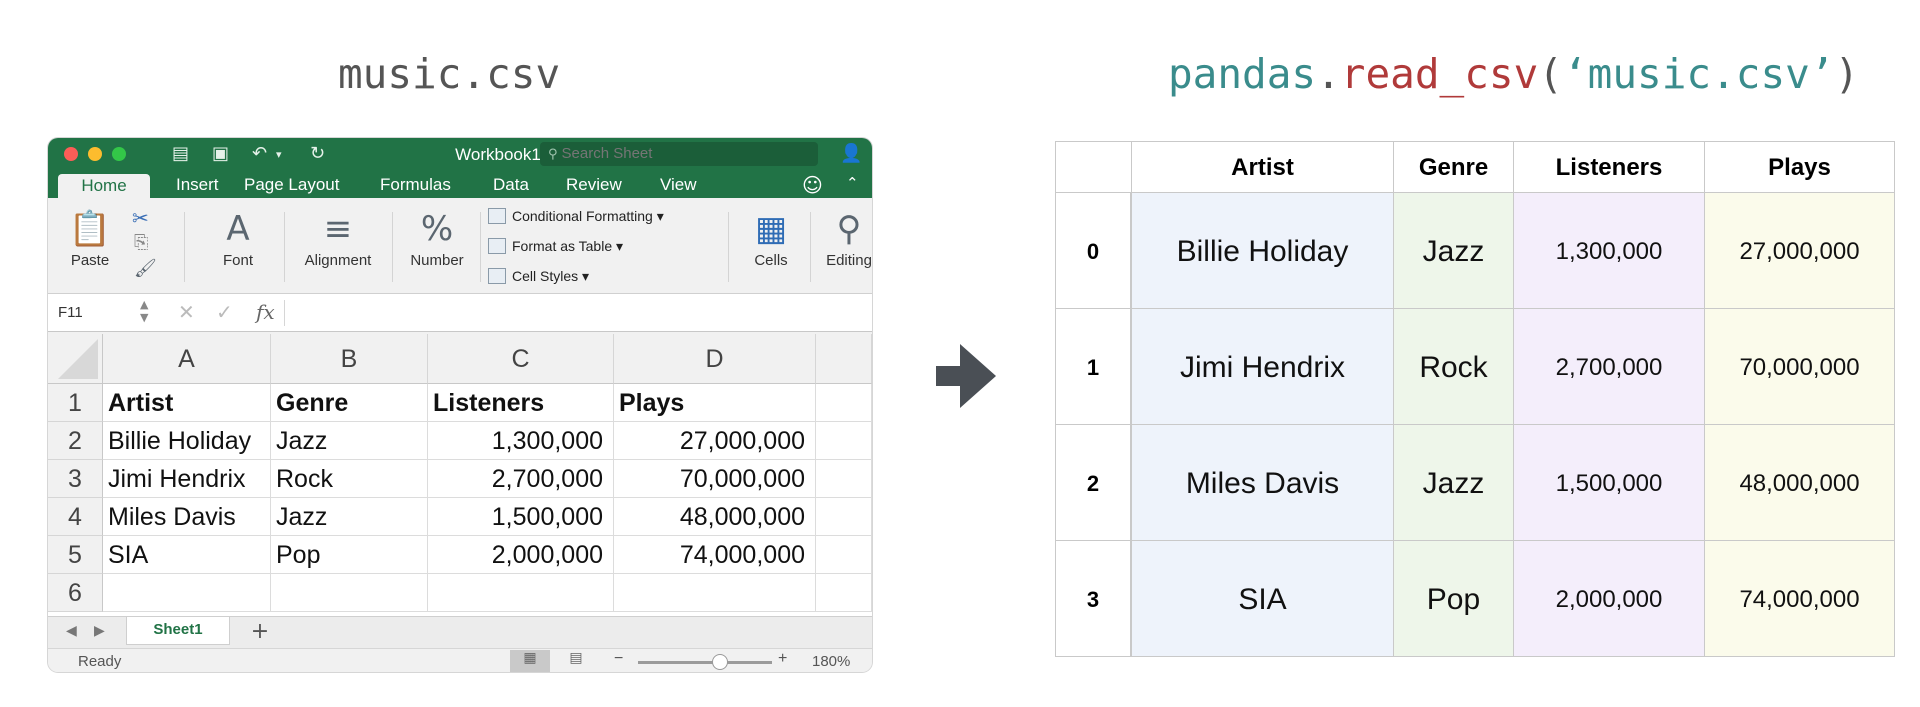  I want to click on column-header-b: B, so click(349, 359).